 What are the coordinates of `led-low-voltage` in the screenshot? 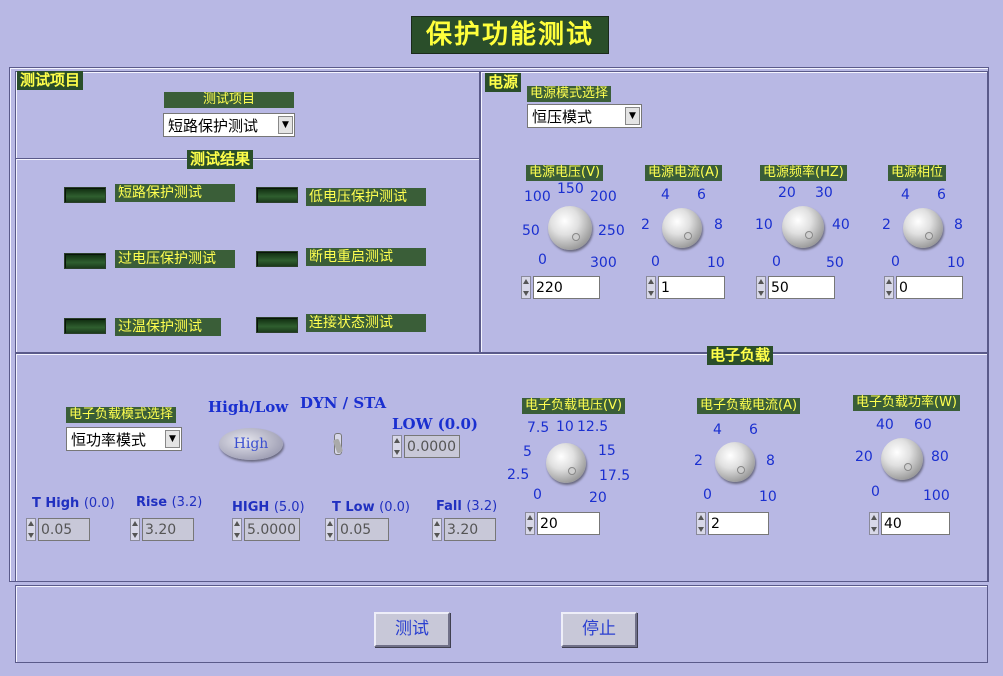 It's located at (277, 195).